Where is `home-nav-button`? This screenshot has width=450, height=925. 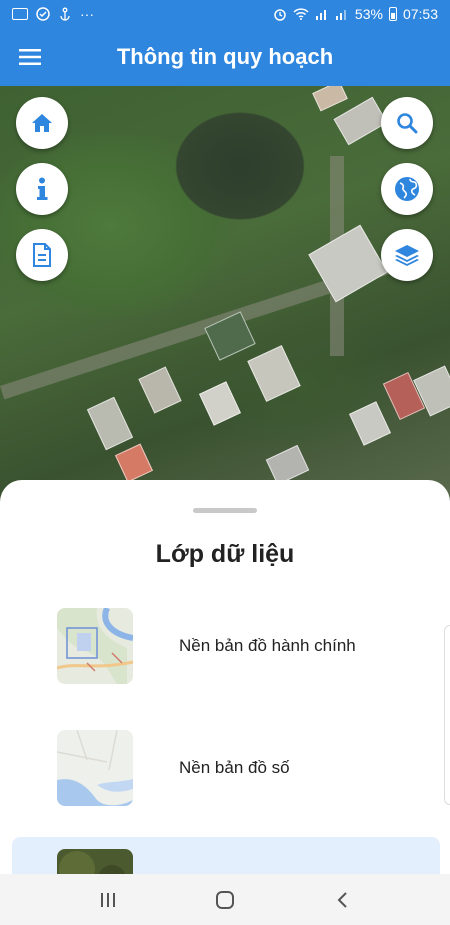
home-nav-button is located at coordinates (225, 900).